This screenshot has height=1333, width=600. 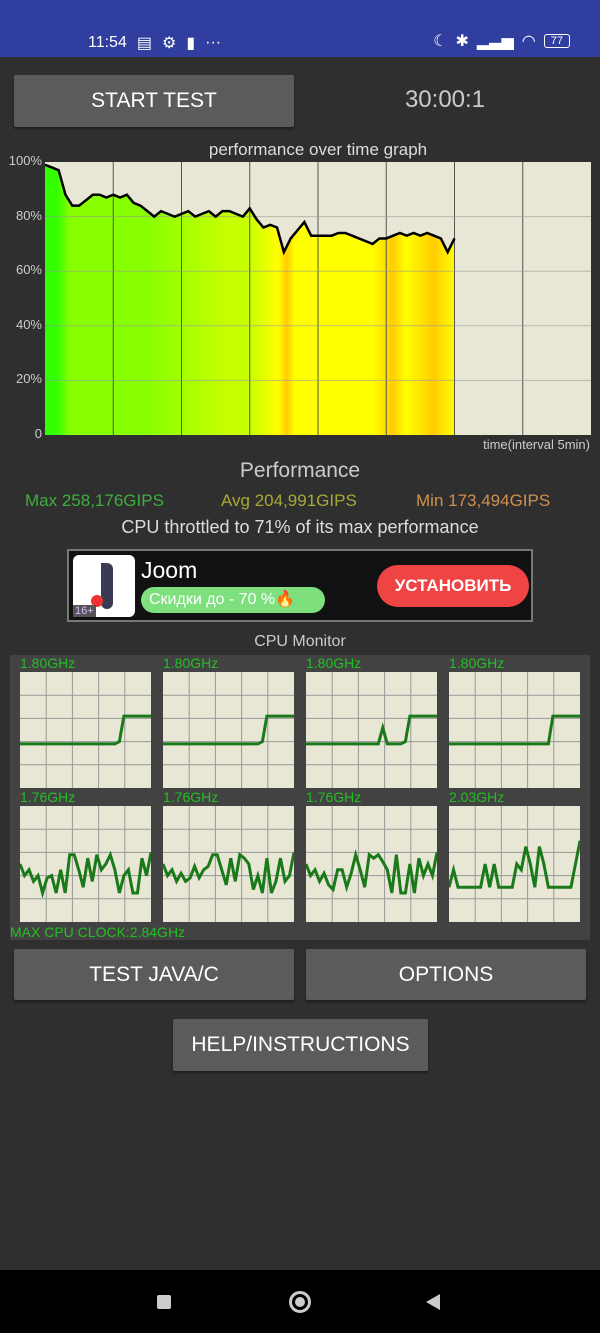 I want to click on install-button: УСТАНОВИТЬ, so click(x=453, y=586).